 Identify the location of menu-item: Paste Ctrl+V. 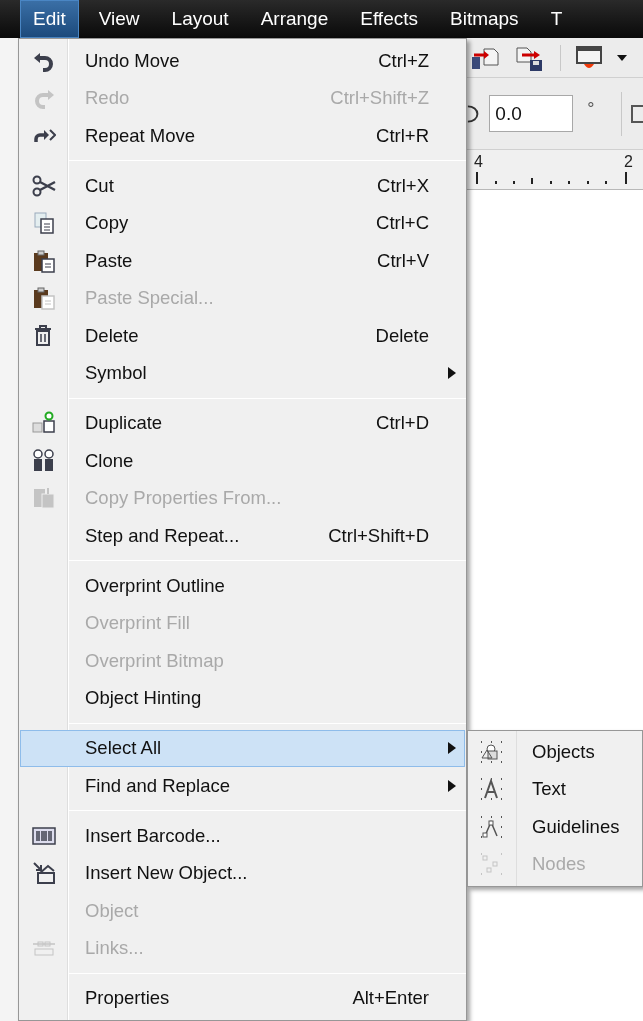
(242, 261).